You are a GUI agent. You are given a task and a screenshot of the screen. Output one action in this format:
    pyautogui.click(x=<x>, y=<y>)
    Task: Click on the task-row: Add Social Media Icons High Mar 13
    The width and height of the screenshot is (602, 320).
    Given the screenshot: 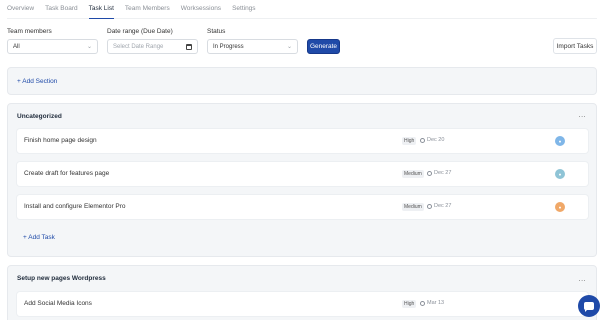 What is the action you would take?
    pyautogui.click(x=302, y=304)
    